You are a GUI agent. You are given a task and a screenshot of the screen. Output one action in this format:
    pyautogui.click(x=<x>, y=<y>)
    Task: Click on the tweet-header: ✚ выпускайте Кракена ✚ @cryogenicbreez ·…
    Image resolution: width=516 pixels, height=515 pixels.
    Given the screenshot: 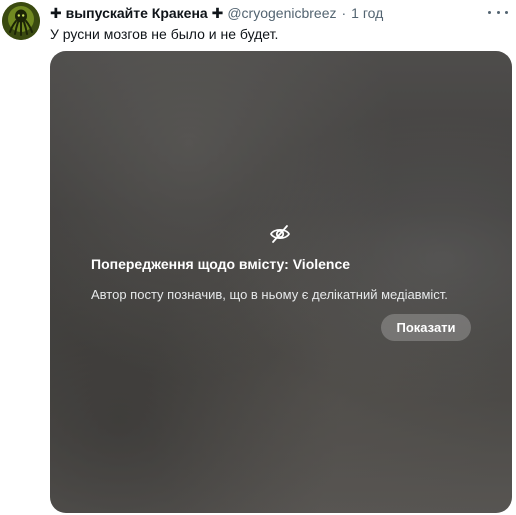 What is the action you would take?
    pyautogui.click(x=283, y=13)
    